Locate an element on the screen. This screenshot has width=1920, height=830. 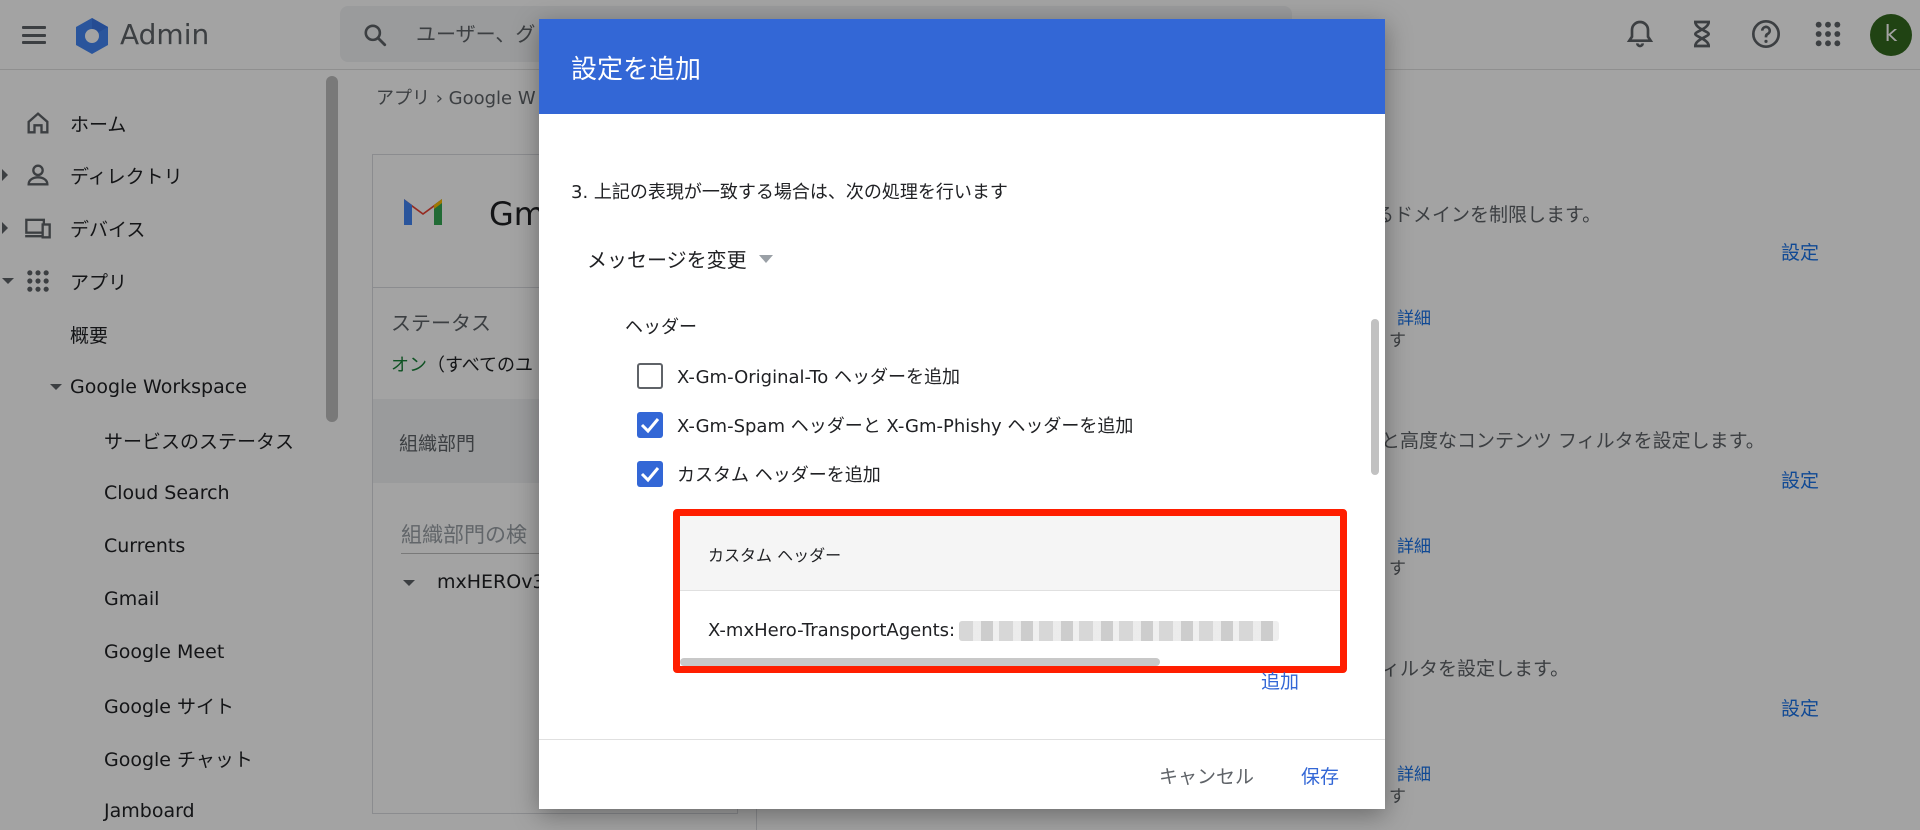
checkbox-spam-phishy: X-Gm-Spam ヘッダーと X-Gm-Phishy ヘッダーを追加 is located at coordinates (885, 425).